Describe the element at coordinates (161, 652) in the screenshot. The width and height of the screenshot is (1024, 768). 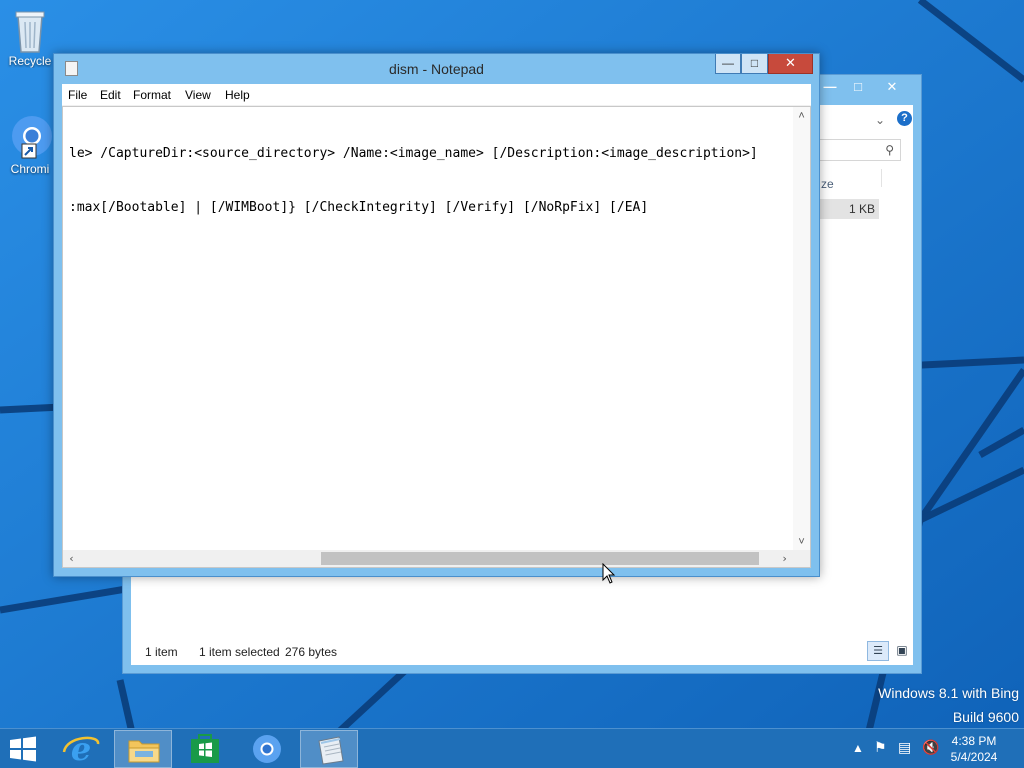
I see `status-item-count: 1 item` at that location.